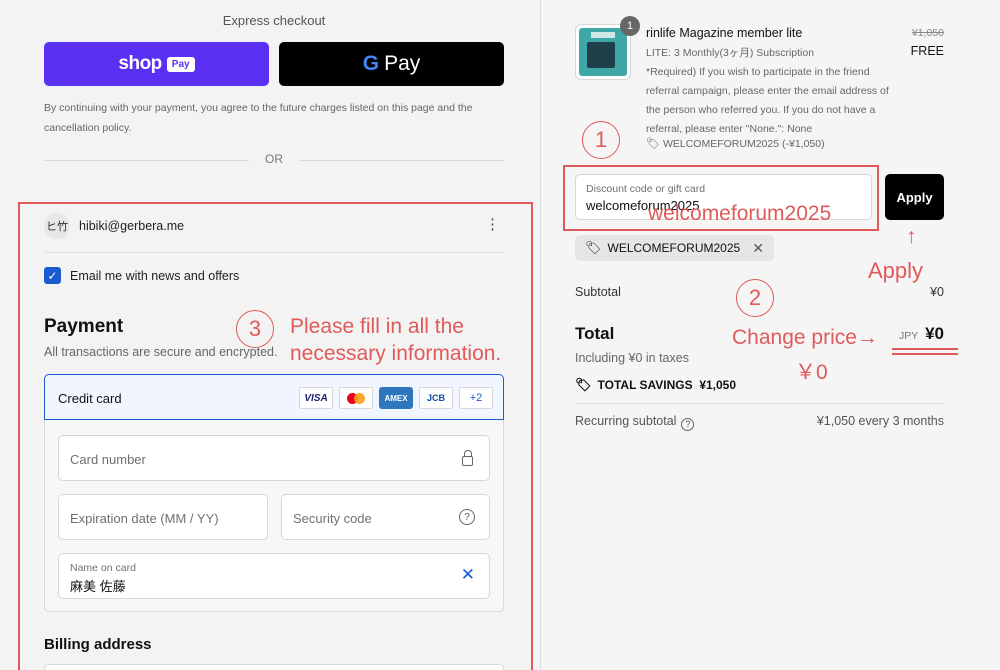 Image resolution: width=1000 pixels, height=670 pixels. Describe the element at coordinates (758, 248) in the screenshot. I see `remove-discount-icon: ✕` at that location.